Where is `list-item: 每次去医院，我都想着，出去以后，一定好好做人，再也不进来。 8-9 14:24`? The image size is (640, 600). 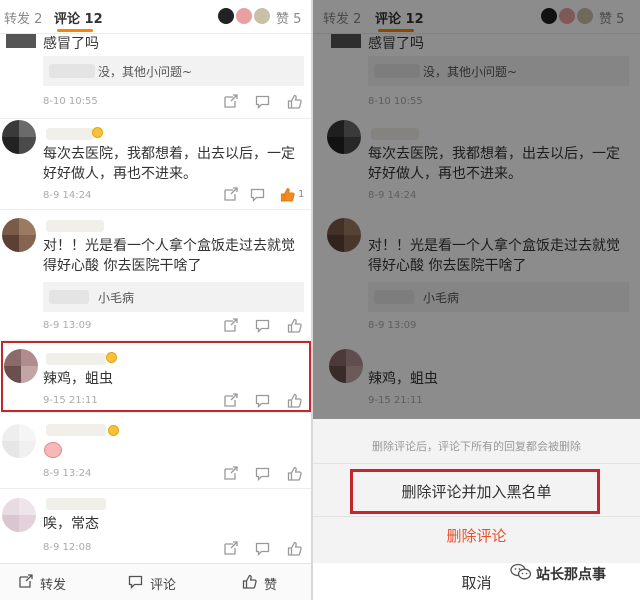
list-item: 每次去医院，我都想着，出去以后，一定好好做人，再也不进来。 8-9 14:24 is located at coordinates (156, 165).